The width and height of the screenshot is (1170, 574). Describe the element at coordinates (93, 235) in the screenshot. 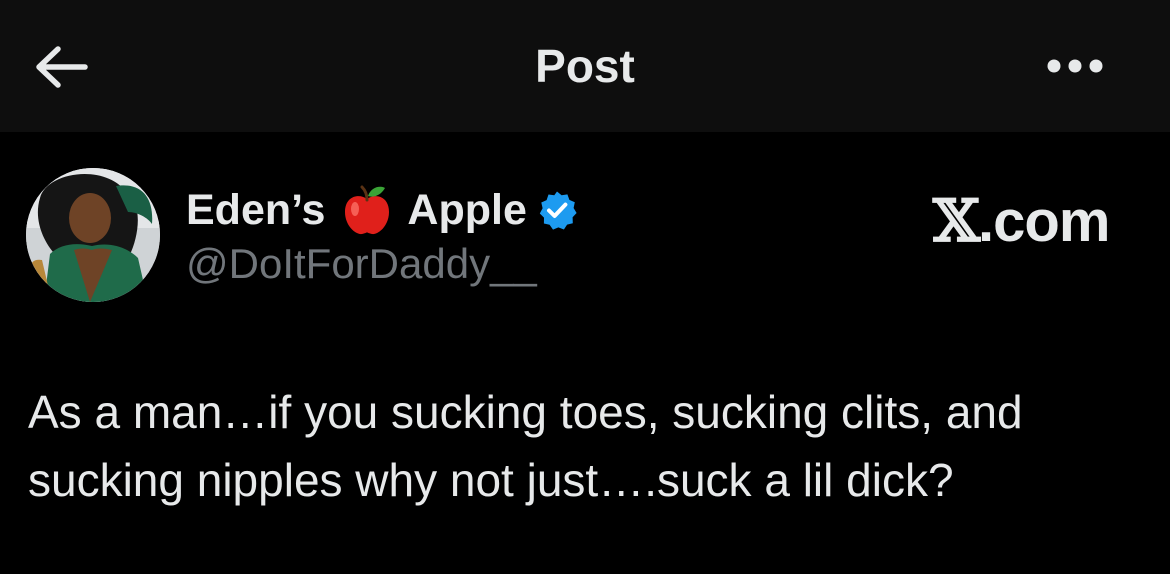

I see `avatar` at that location.